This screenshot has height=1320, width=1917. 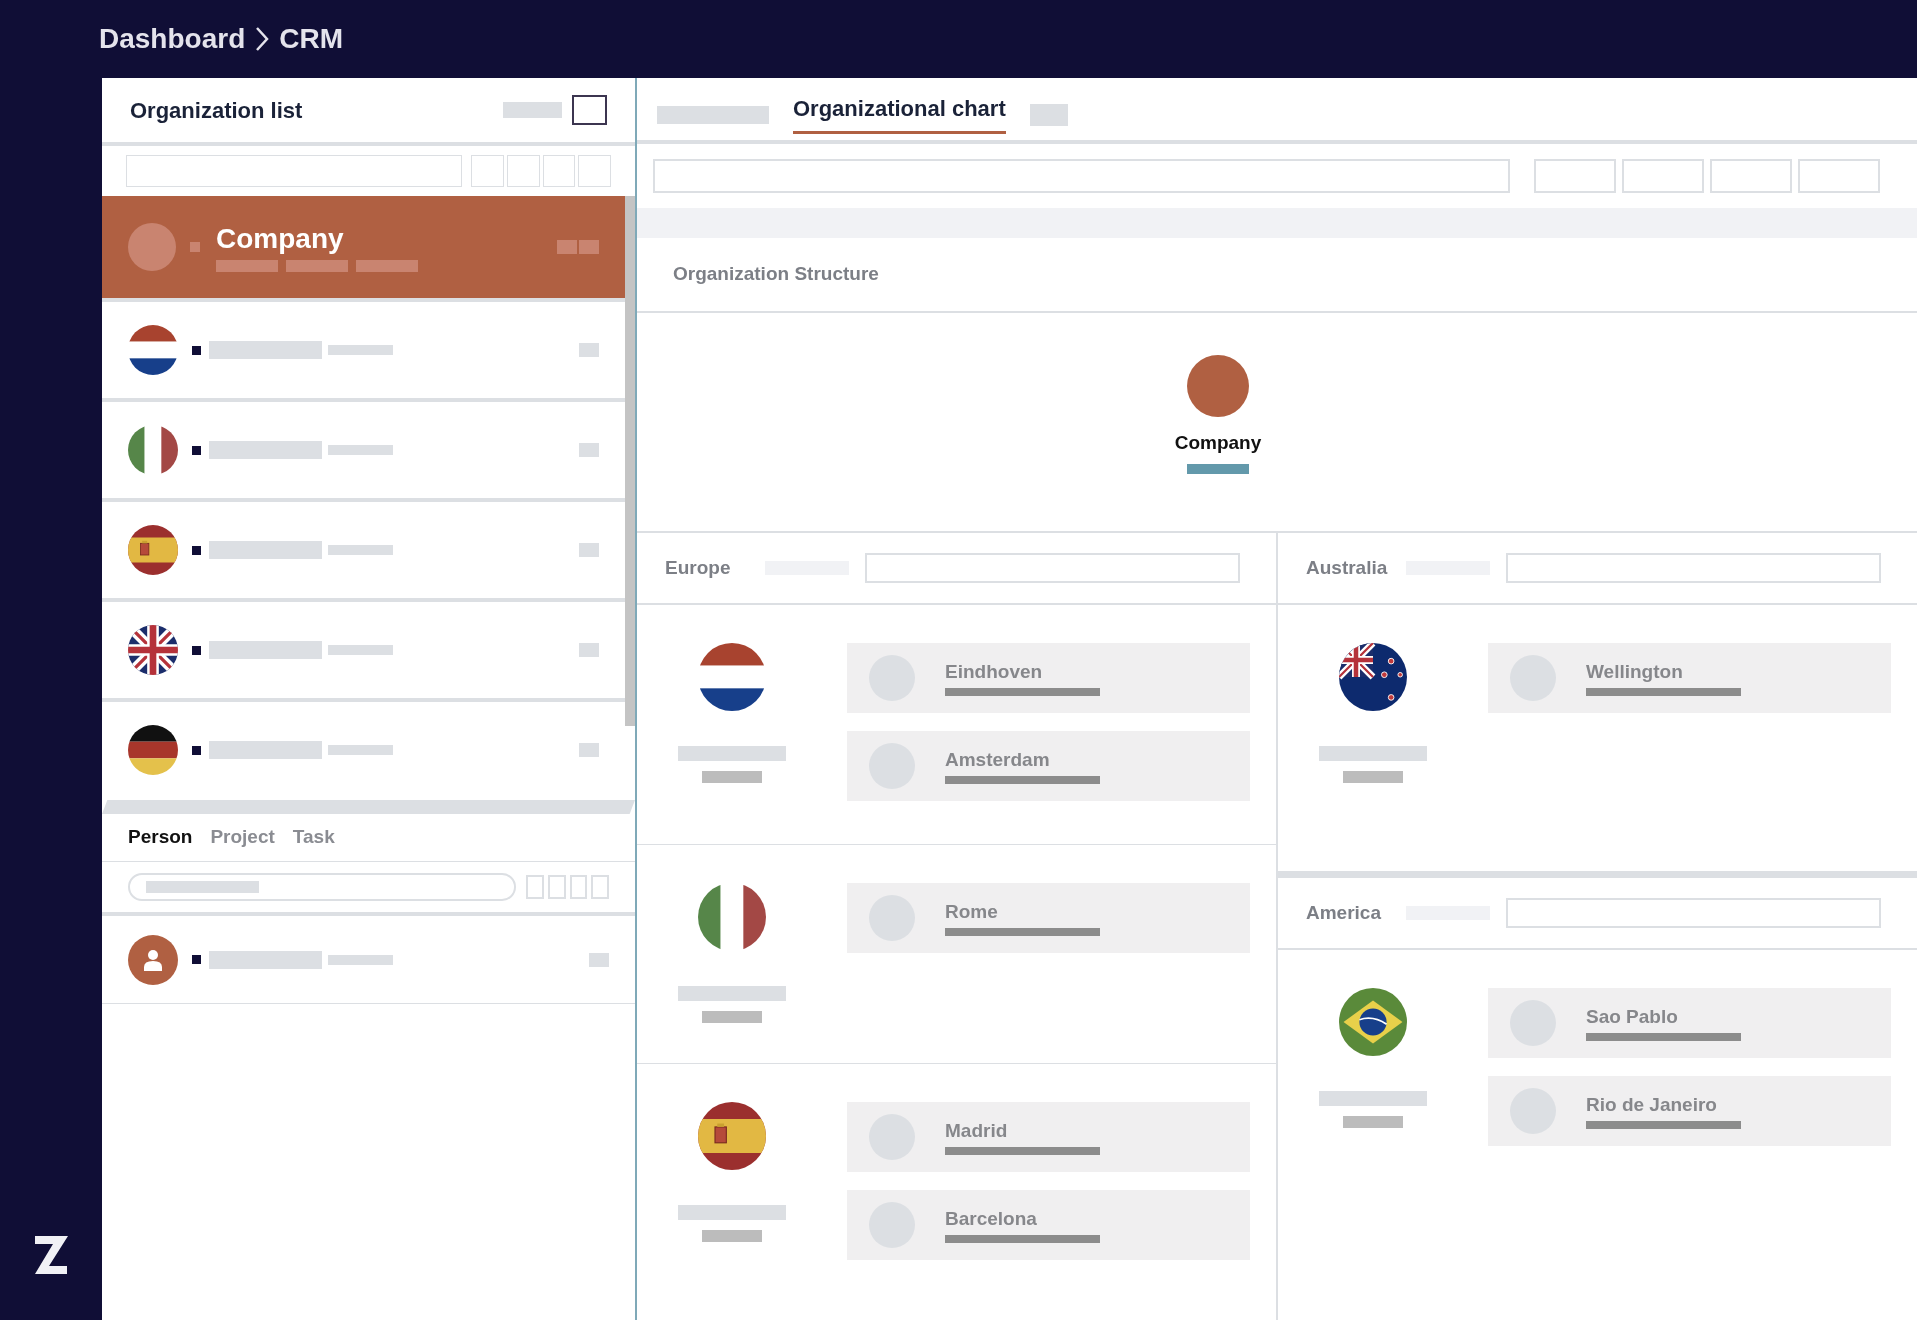 I want to click on city-card: Barcelona, so click(x=1048, y=1225).